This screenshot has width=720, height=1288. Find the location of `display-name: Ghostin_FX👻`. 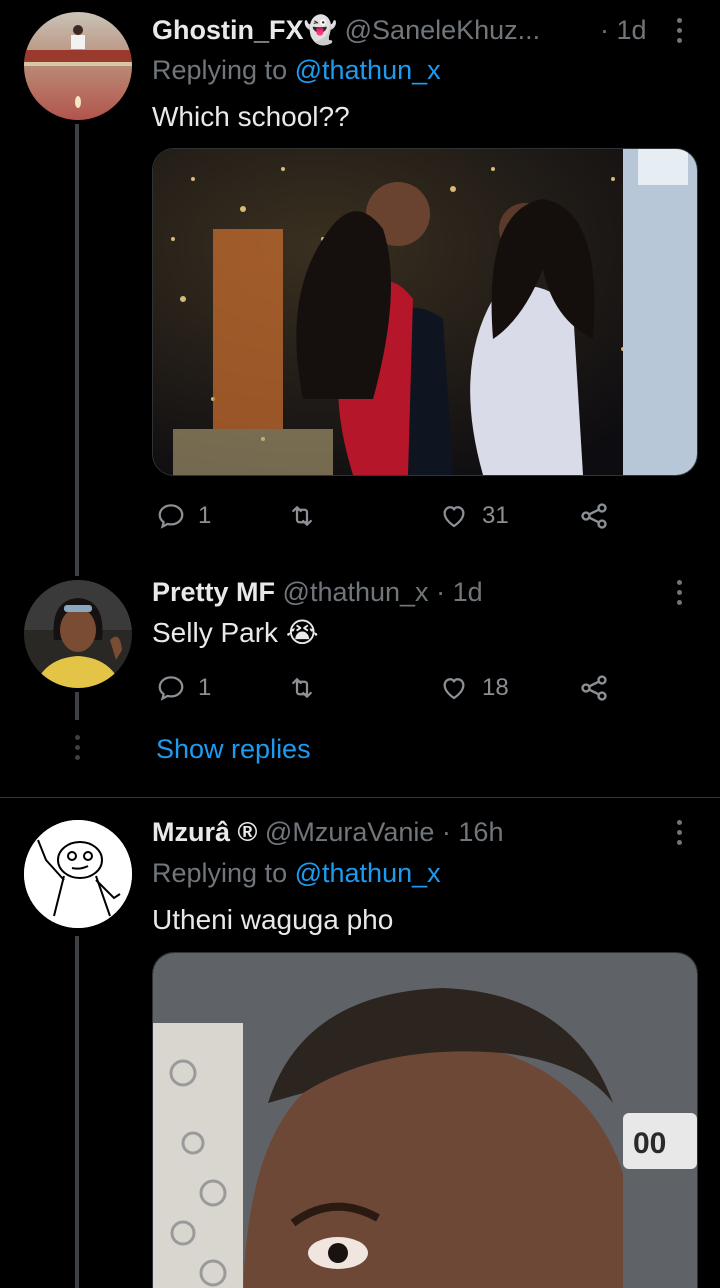

display-name: Ghostin_FX👻 is located at coordinates (244, 30).